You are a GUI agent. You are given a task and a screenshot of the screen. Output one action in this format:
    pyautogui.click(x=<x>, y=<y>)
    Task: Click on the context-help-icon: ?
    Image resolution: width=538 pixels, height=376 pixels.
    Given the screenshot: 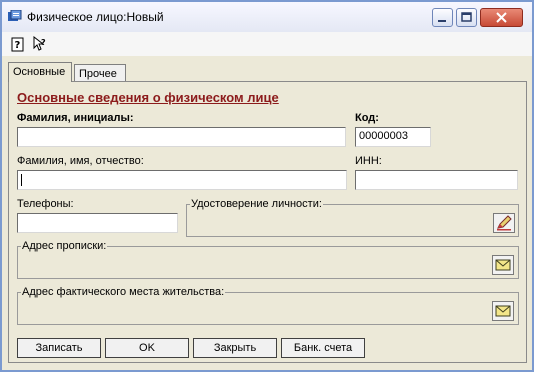 What is the action you would take?
    pyautogui.click(x=40, y=44)
    